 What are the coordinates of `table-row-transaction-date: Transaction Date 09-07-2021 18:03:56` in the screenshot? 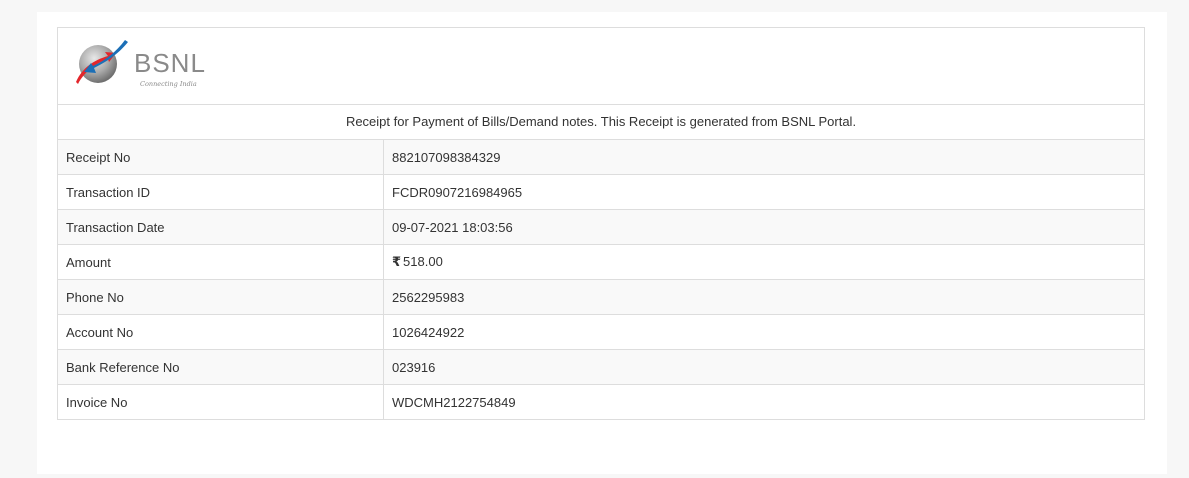 It's located at (601, 227).